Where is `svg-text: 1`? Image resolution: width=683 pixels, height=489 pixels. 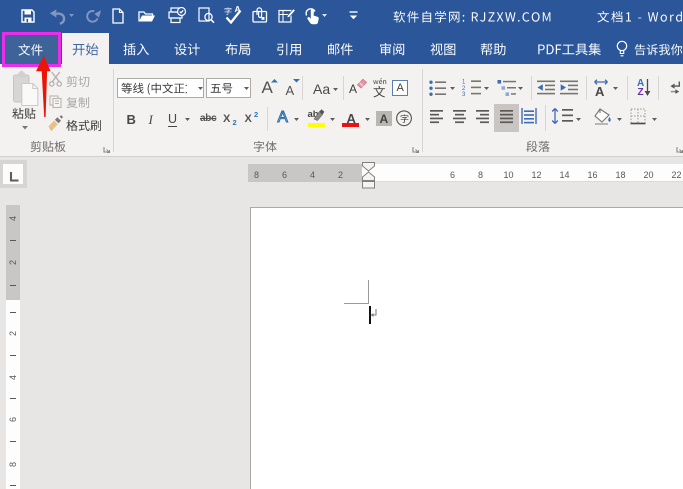
svg-text: 1 is located at coordinates (464, 83).